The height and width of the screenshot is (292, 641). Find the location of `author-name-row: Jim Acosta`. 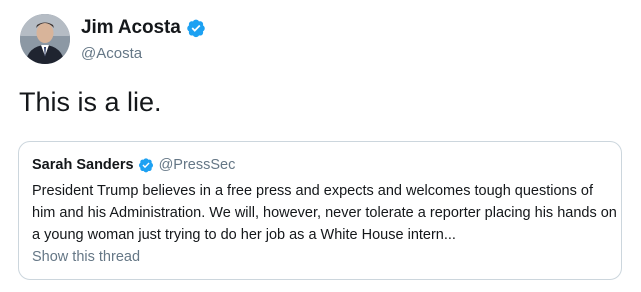

author-name-row: Jim Acosta is located at coordinates (143, 28).